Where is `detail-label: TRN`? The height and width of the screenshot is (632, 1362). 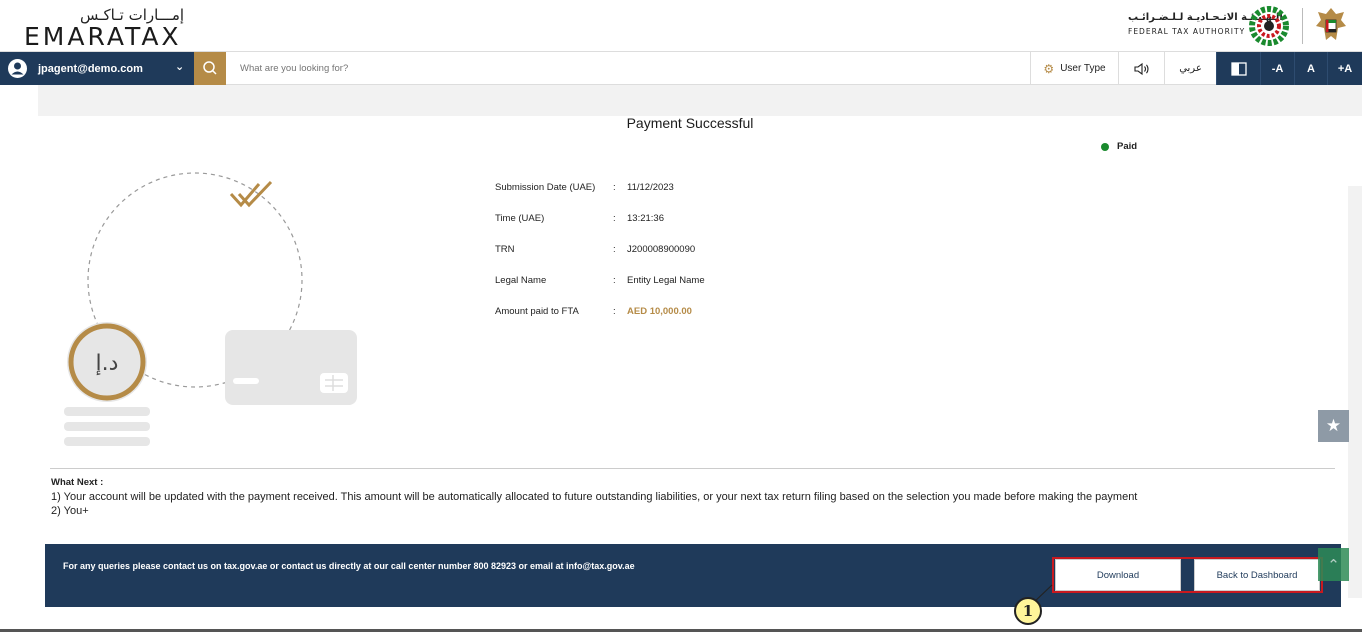 detail-label: TRN is located at coordinates (505, 249).